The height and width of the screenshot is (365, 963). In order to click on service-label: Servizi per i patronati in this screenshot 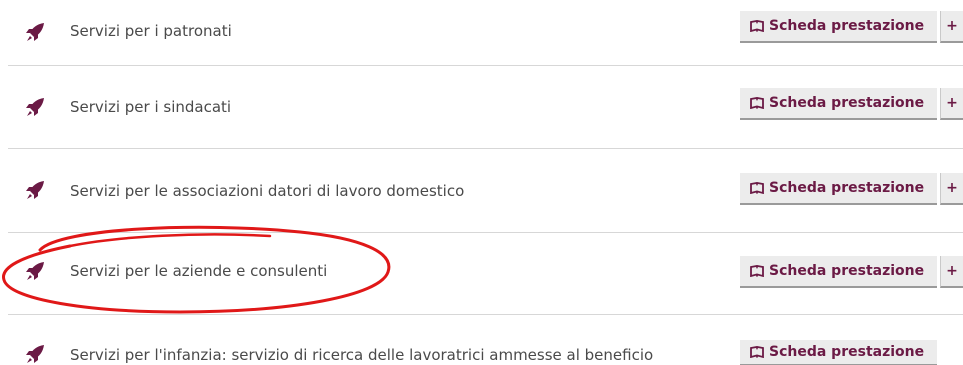, I will do `click(151, 31)`.